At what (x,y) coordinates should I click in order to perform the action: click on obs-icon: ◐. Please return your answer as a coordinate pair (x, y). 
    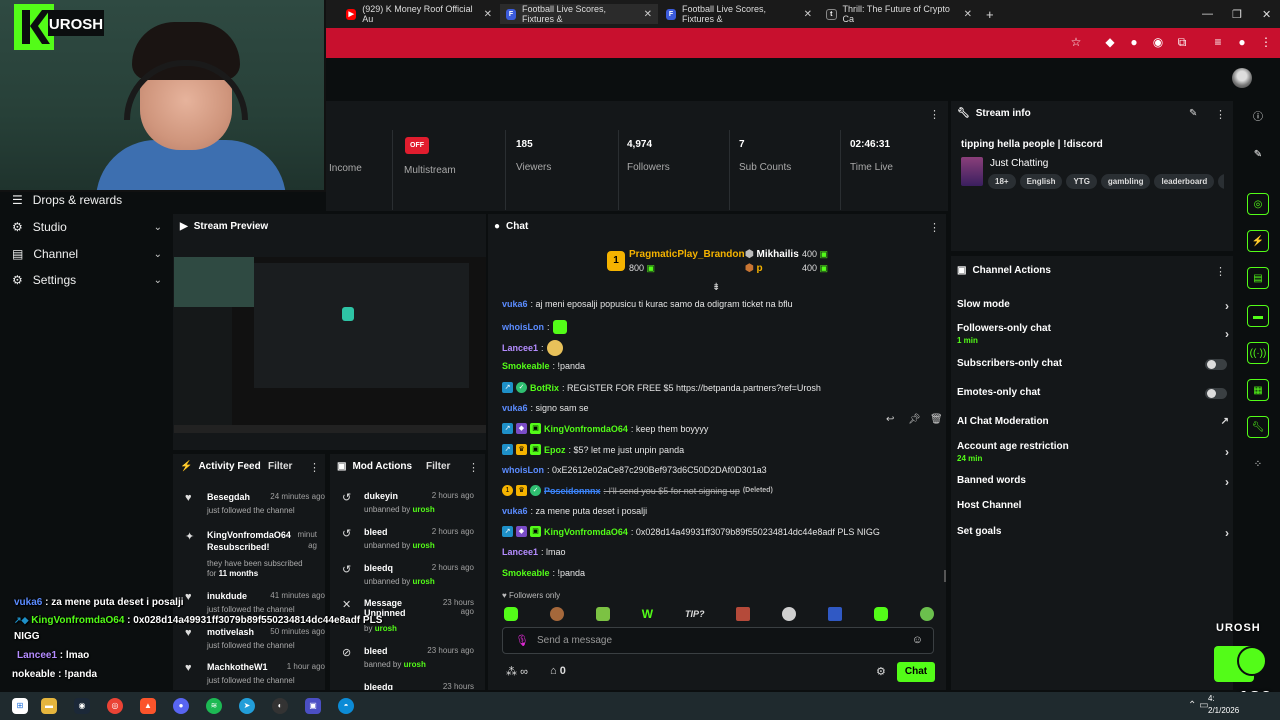
    Looking at the image, I should click on (280, 706).